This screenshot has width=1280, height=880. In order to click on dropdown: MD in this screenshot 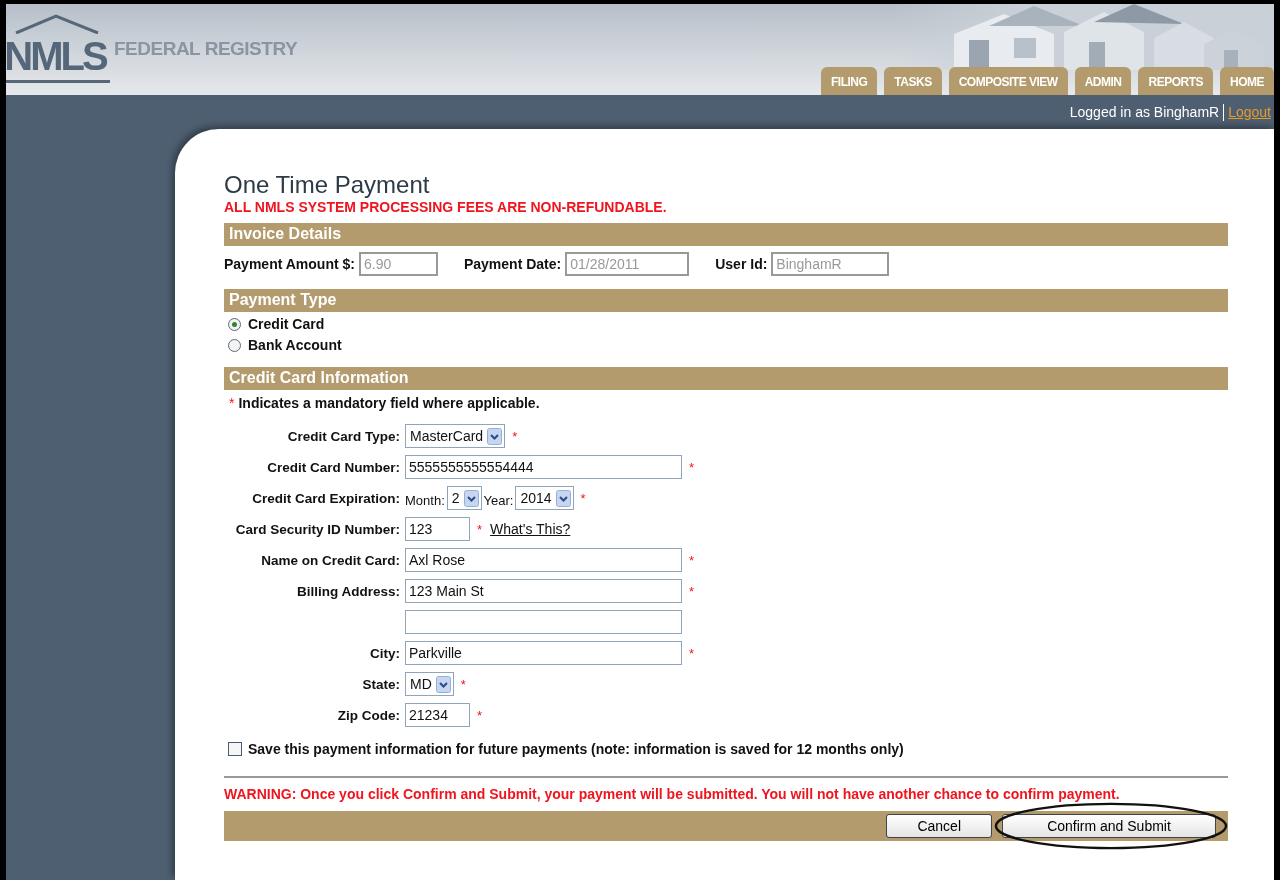, I will do `click(429, 684)`.